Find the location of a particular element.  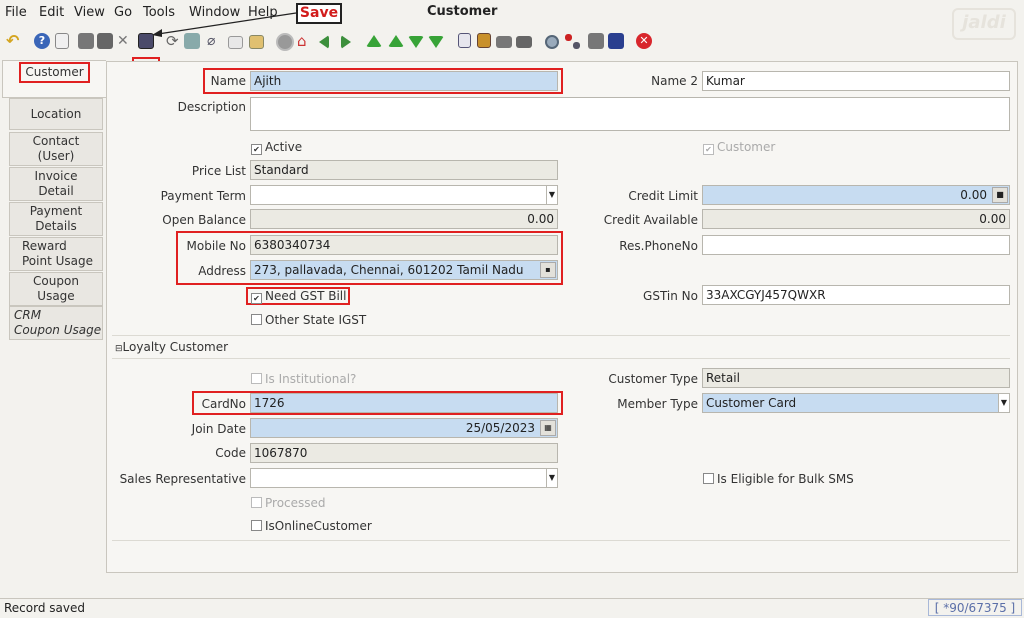

menu-view: View is located at coordinates (89, 12).